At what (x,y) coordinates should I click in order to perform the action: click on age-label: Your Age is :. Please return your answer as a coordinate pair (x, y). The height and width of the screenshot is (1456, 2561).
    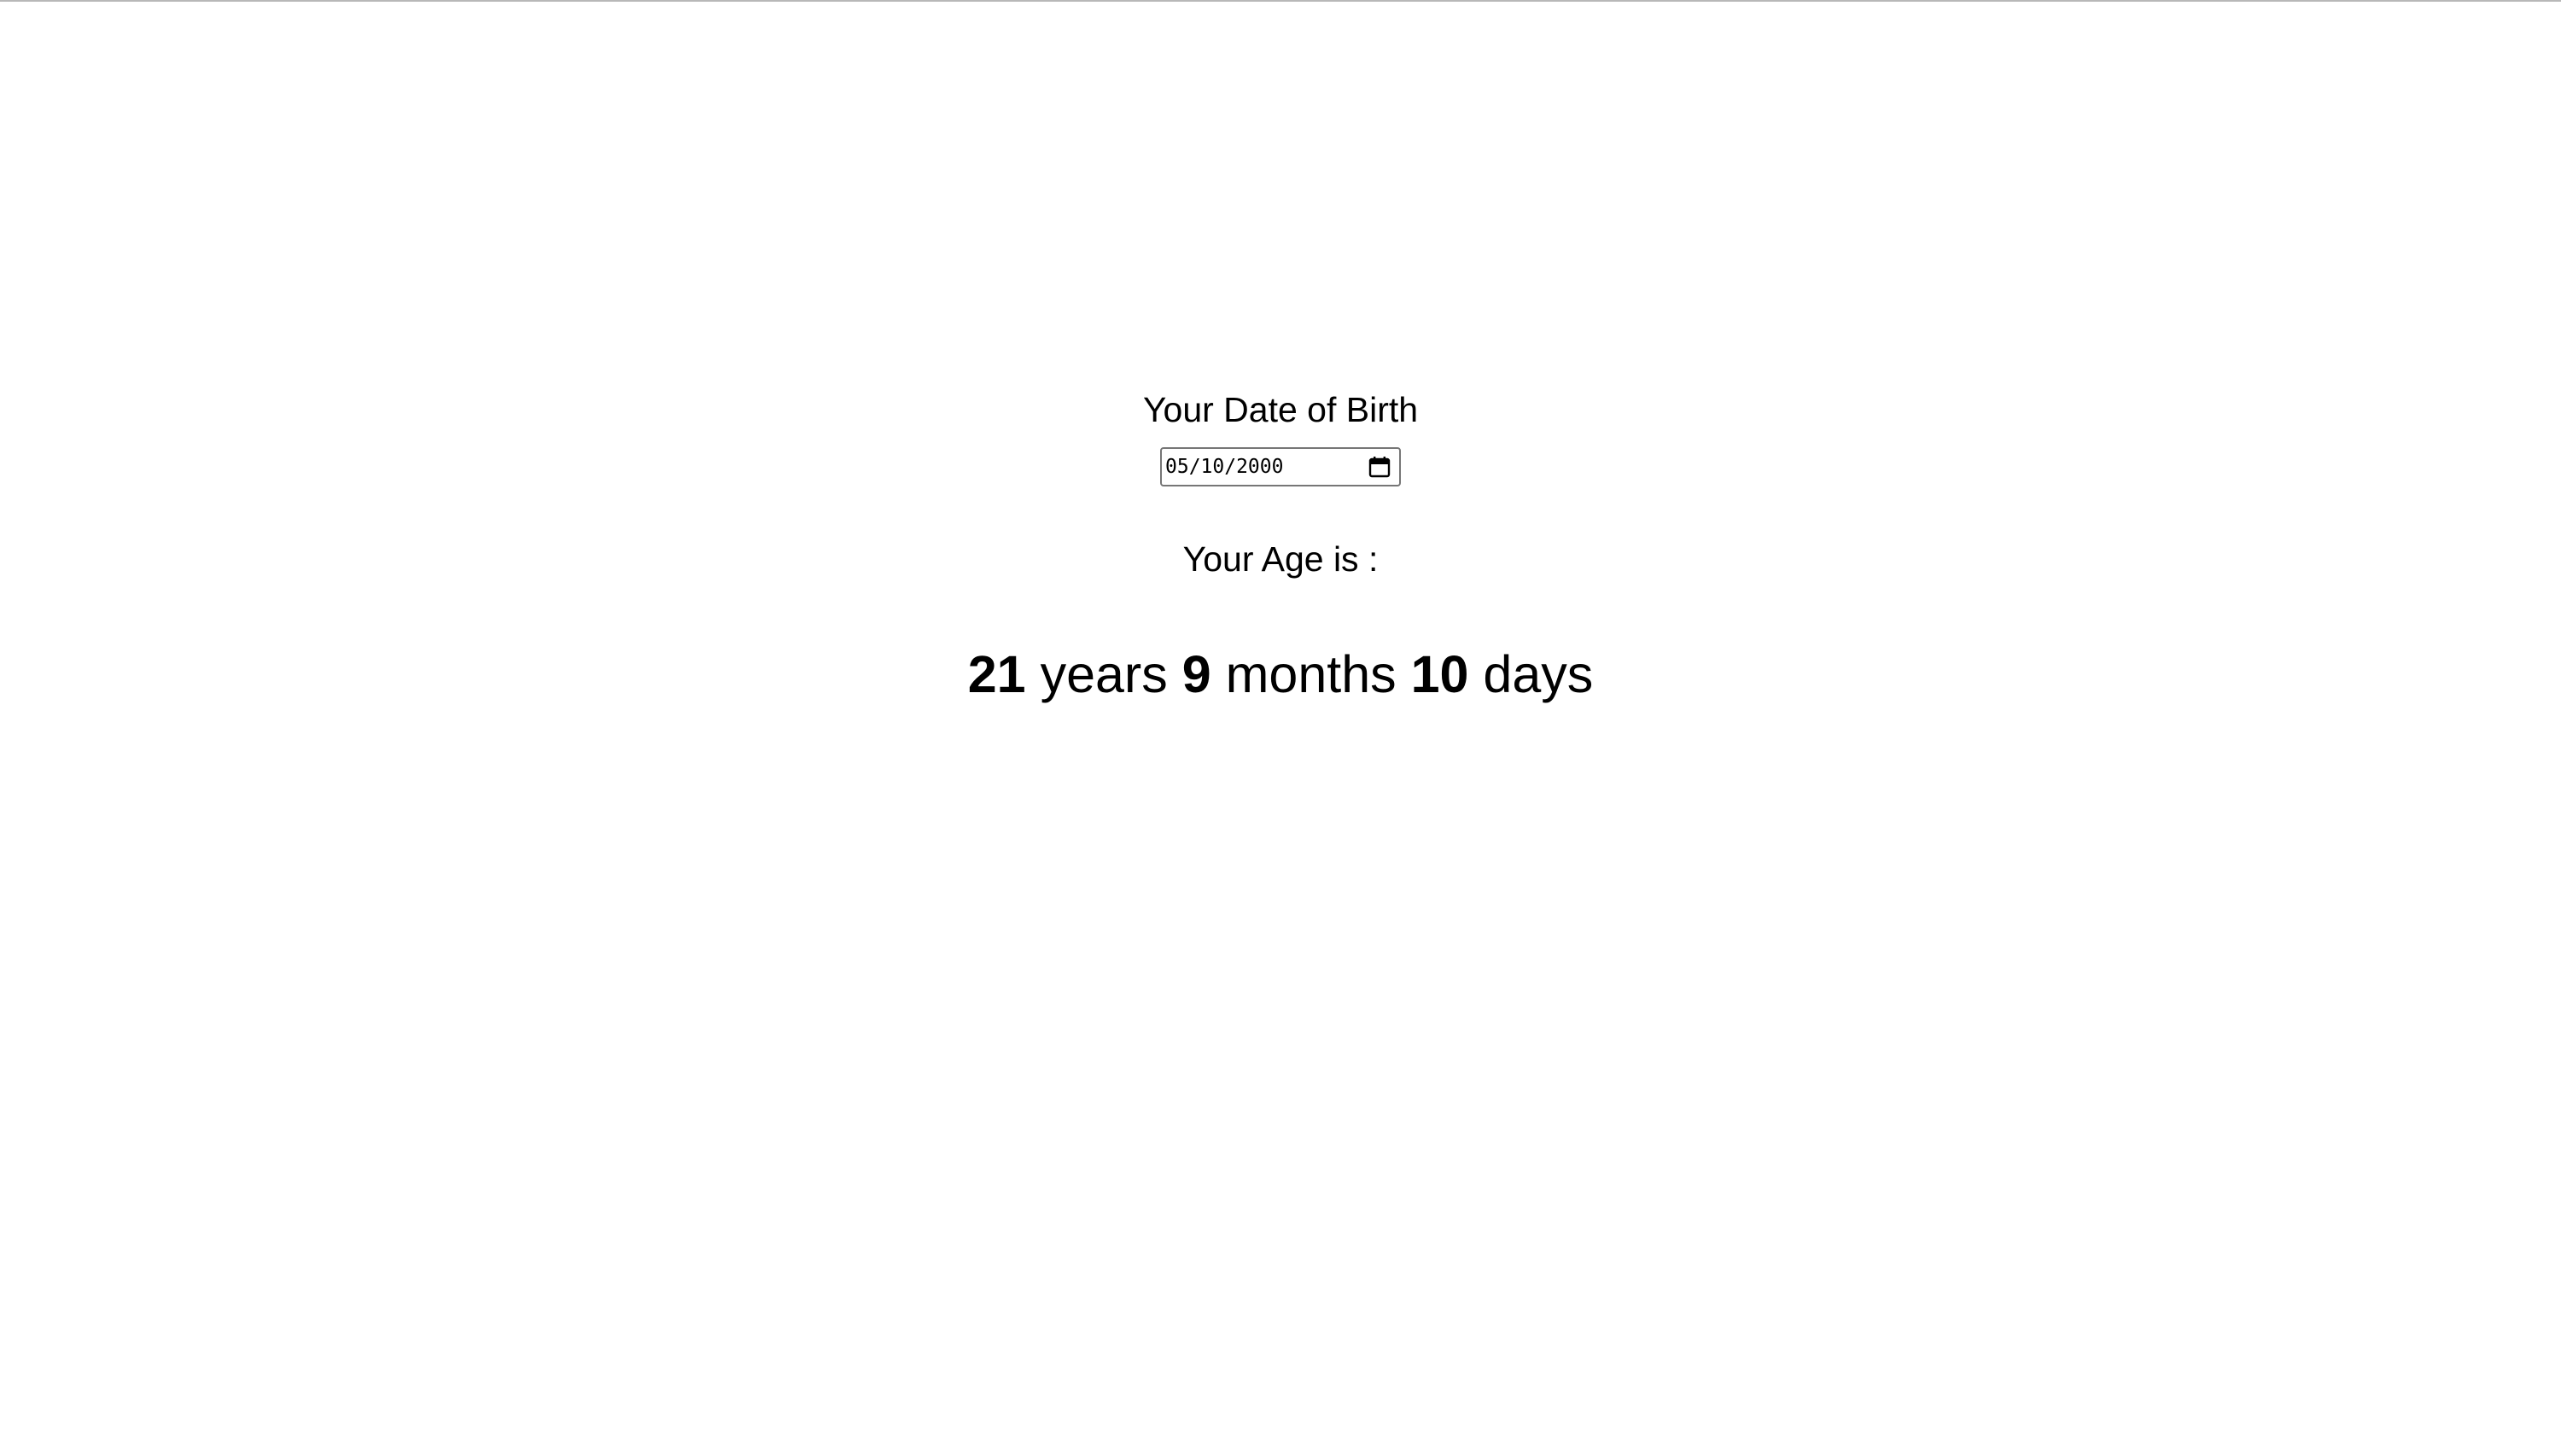
    Looking at the image, I should click on (1280, 559).